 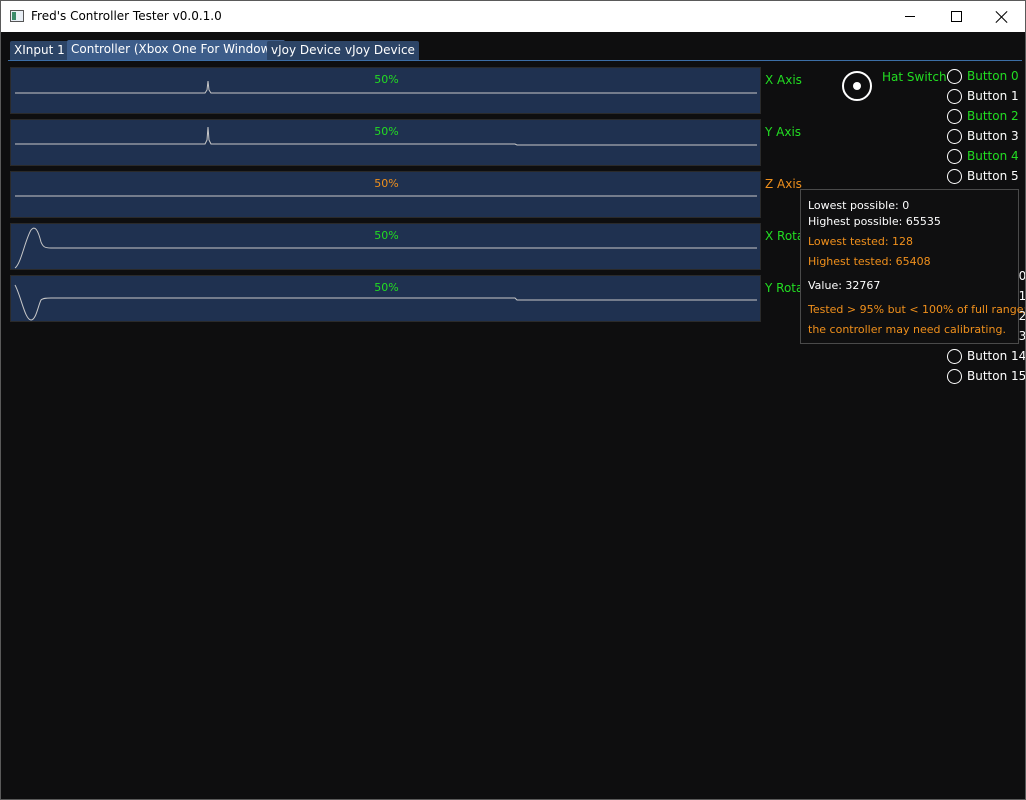 I want to click on tooltip-value: Value: 32767, so click(x=844, y=285).